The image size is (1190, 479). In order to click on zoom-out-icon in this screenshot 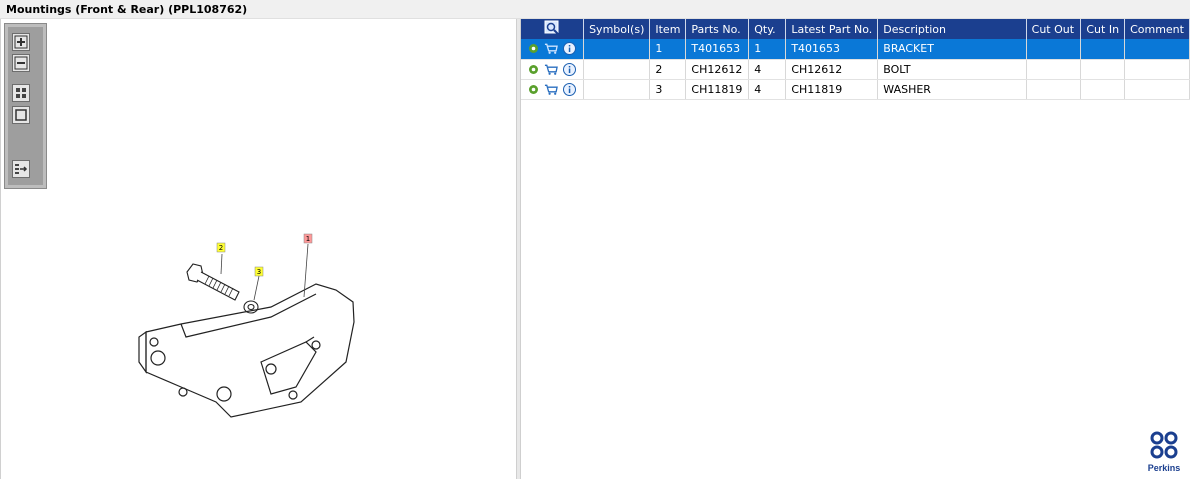, I will do `click(21, 63)`.